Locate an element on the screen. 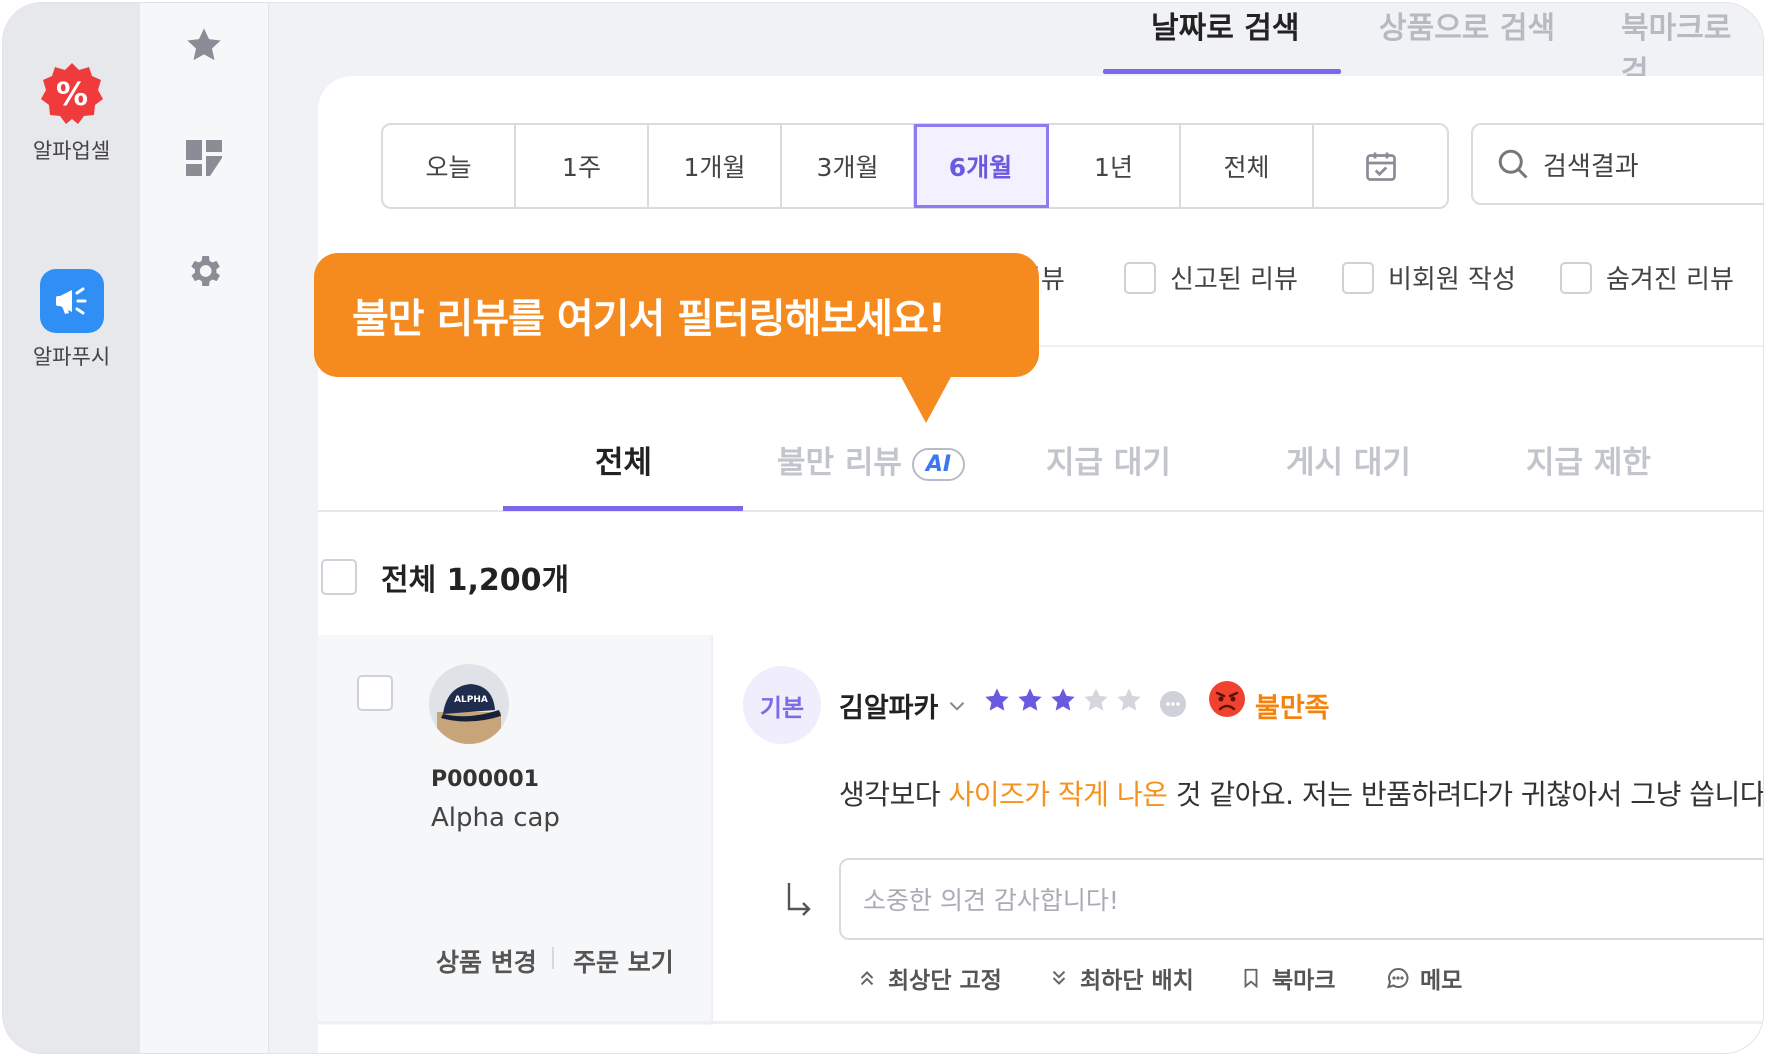 Image resolution: width=1769 pixels, height=1058 pixels. author-dropdown: 김알파카 is located at coordinates (904, 705).